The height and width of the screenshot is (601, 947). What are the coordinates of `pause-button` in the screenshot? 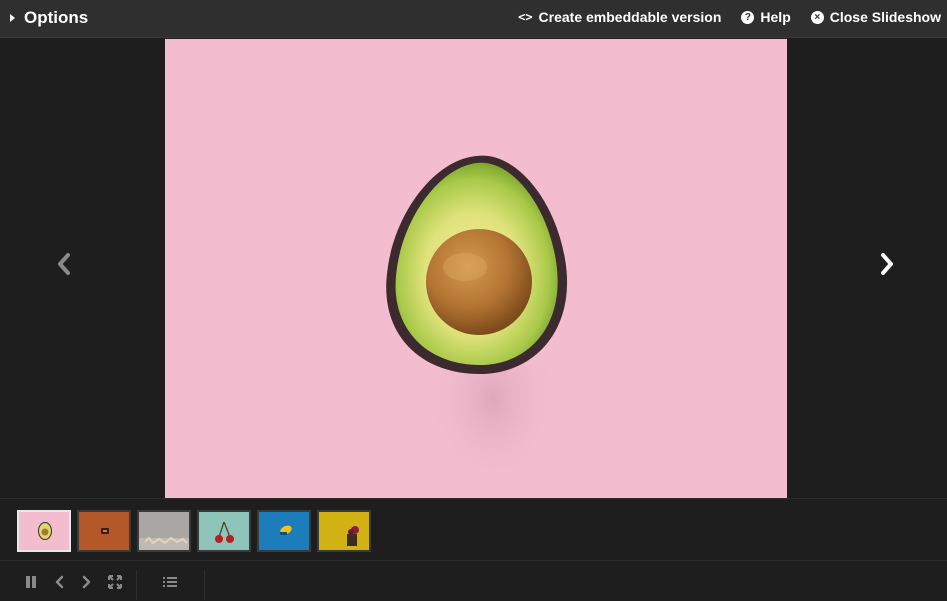 It's located at (31, 582).